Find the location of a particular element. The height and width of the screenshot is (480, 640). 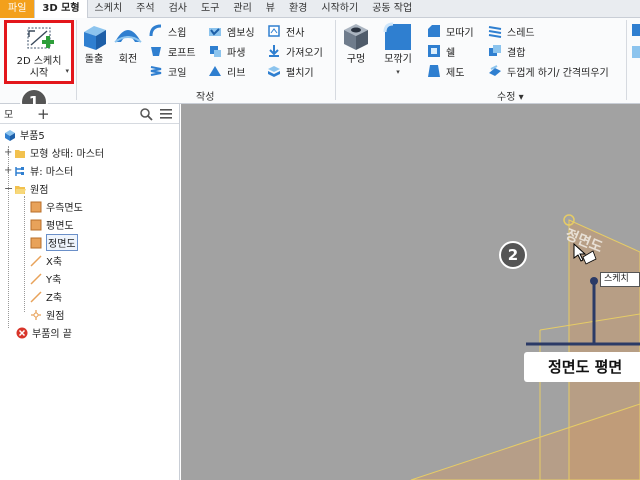

tab-tools: 도구 is located at coordinates (210, 9).